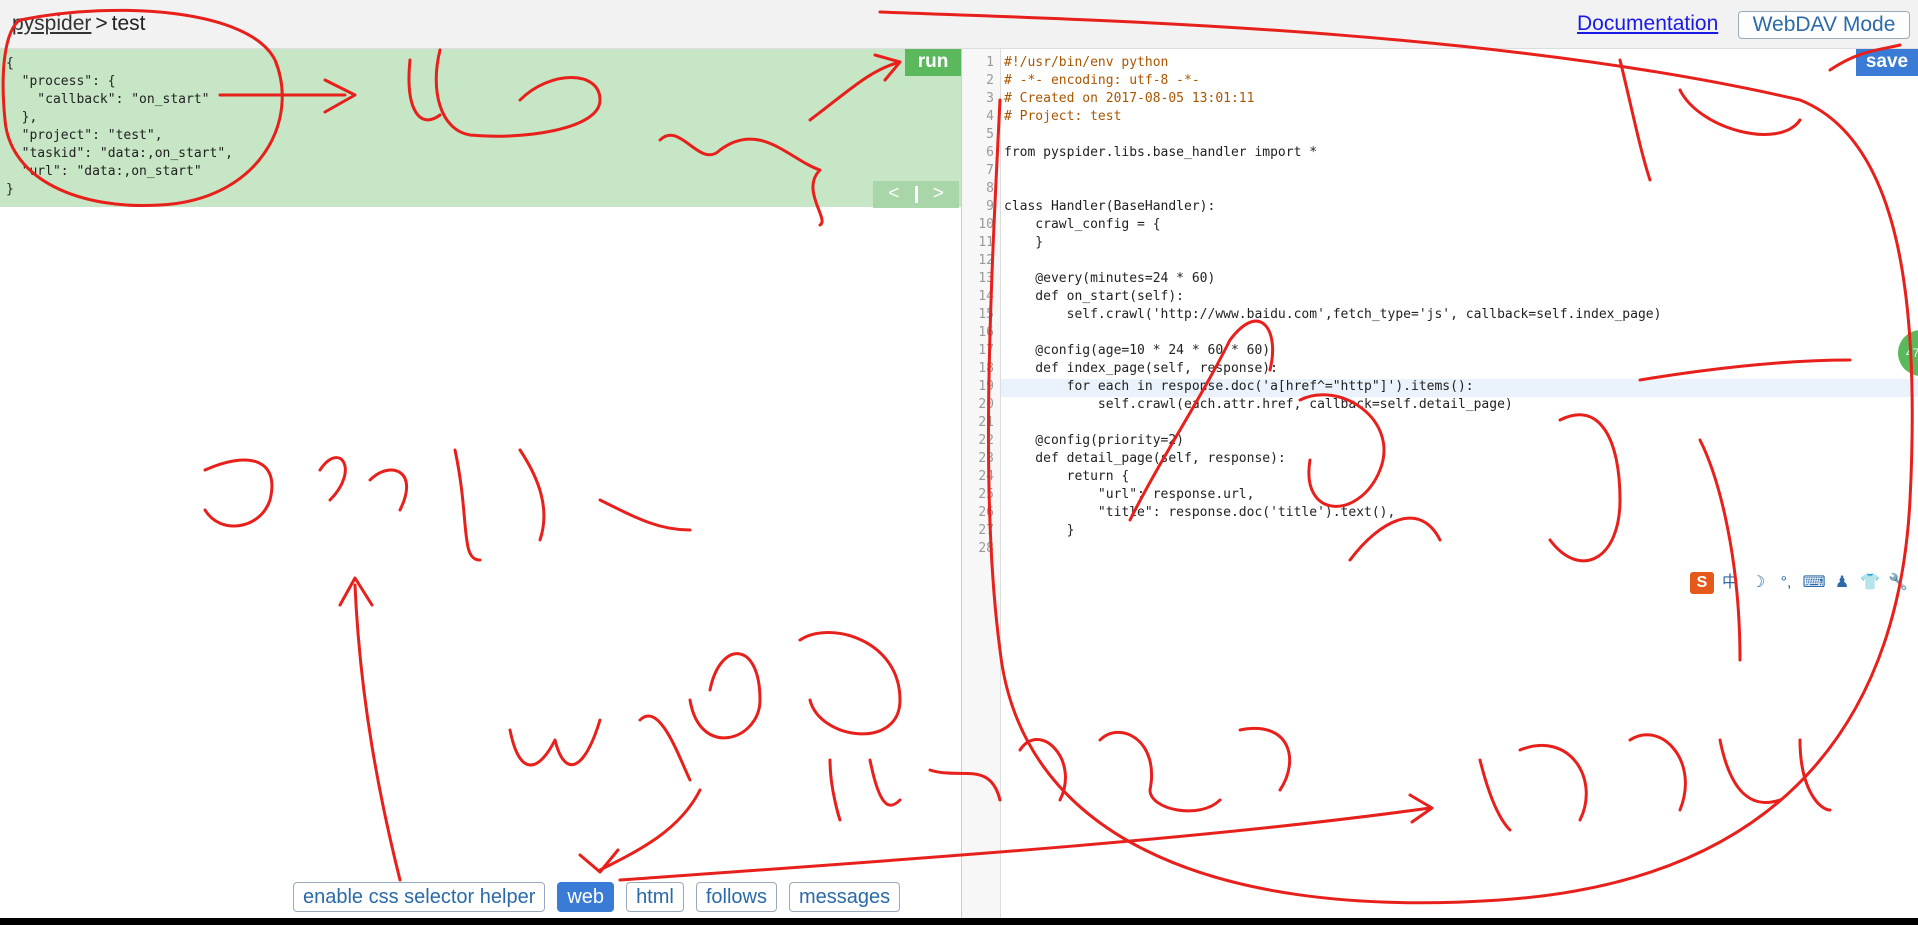  What do you see at coordinates (990, 98) in the screenshot?
I see `line-number: 3` at bounding box center [990, 98].